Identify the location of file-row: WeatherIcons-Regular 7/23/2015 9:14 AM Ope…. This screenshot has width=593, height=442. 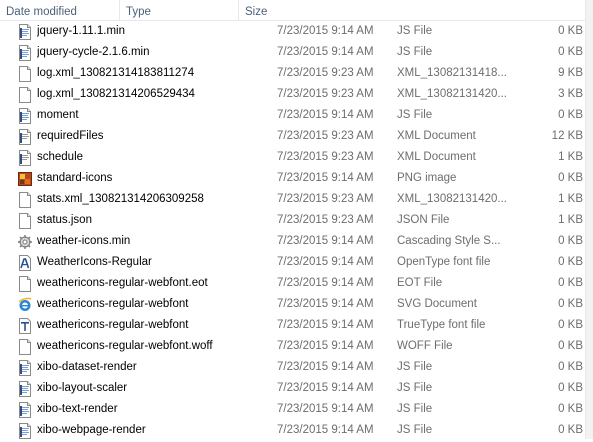
(292, 262).